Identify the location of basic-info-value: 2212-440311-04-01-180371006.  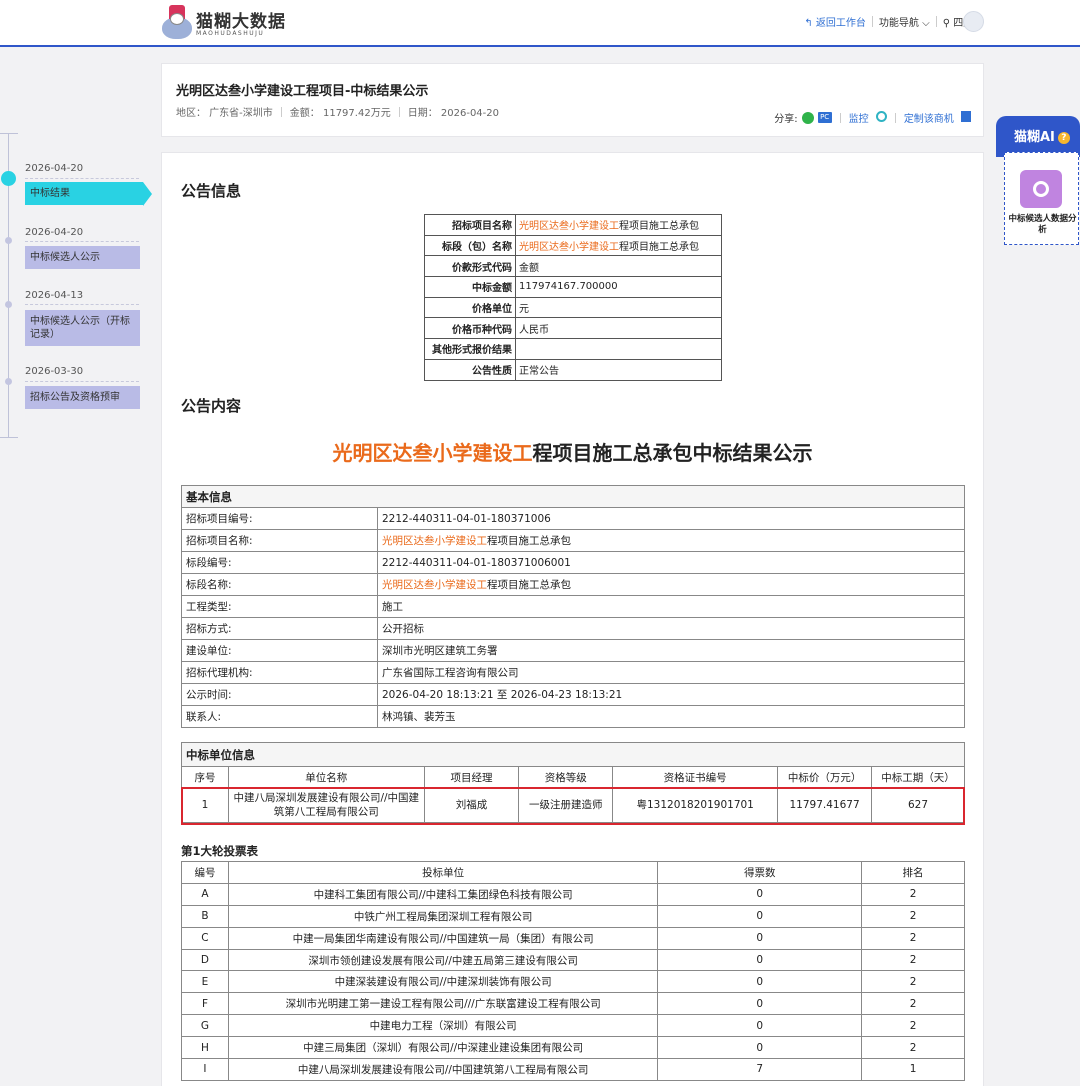
(671, 518).